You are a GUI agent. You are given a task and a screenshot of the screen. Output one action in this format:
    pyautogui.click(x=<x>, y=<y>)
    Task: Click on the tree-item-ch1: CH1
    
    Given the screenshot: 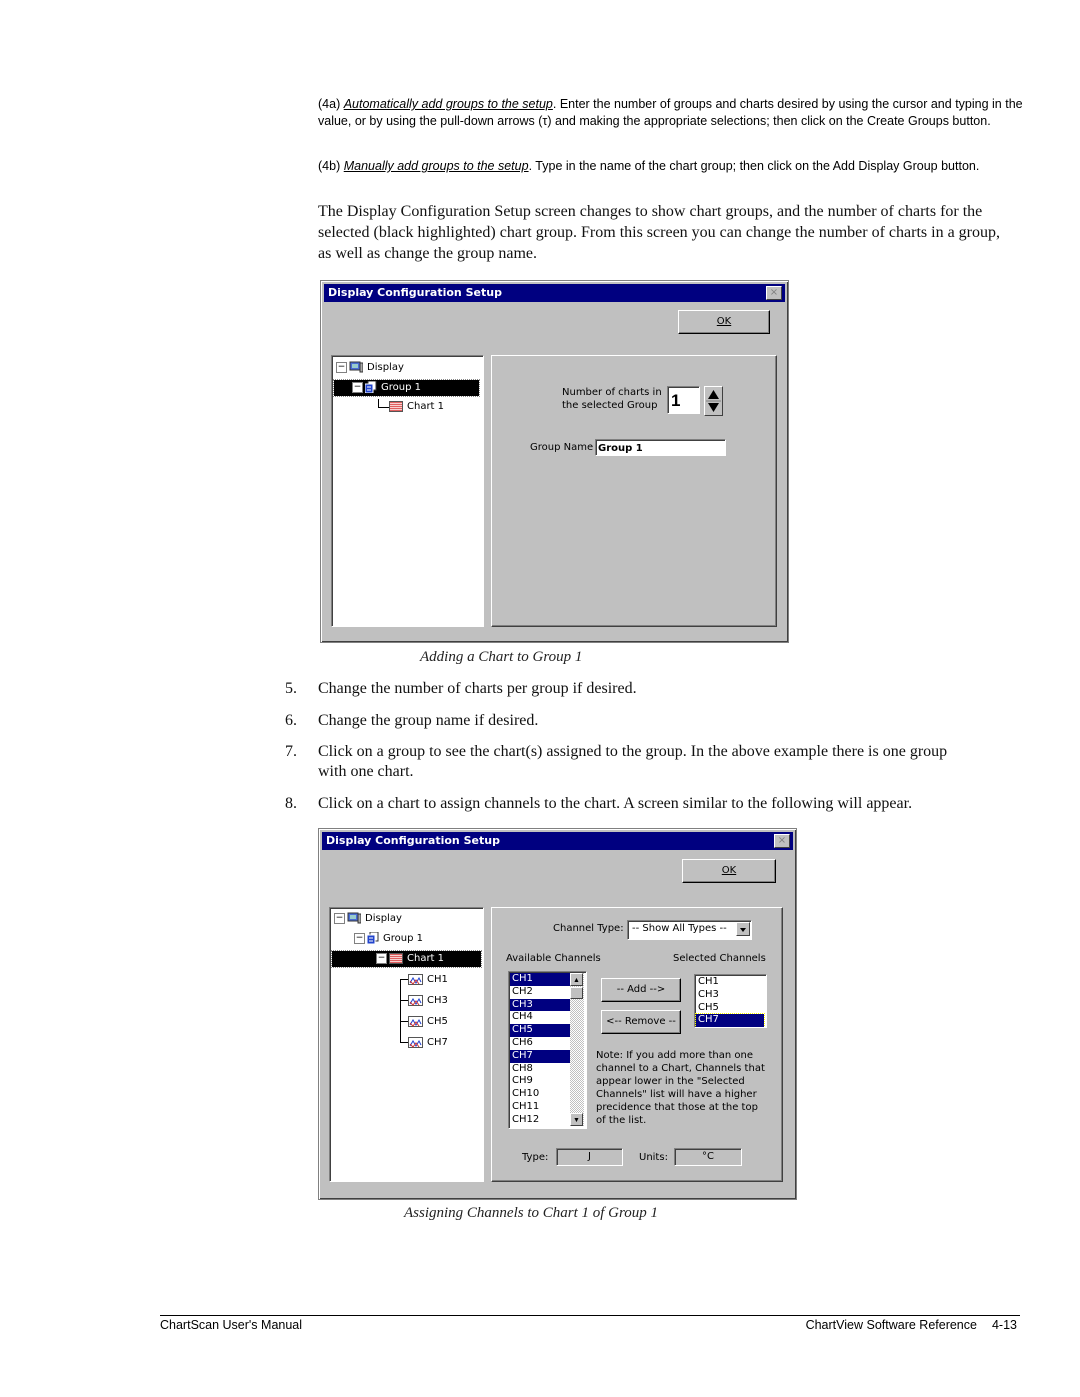 What is the action you would take?
    pyautogui.click(x=424, y=980)
    